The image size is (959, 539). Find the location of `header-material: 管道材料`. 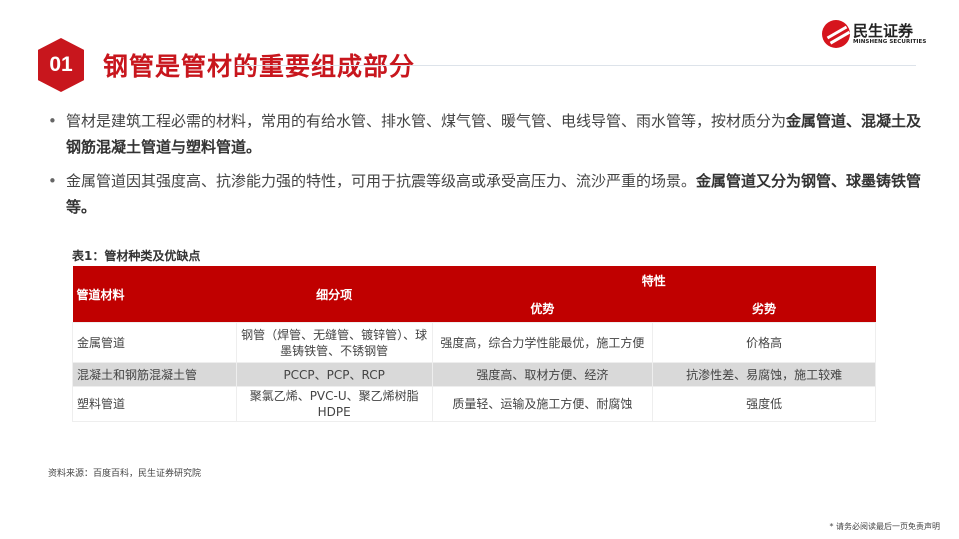

header-material: 管道材料 is located at coordinates (154, 294).